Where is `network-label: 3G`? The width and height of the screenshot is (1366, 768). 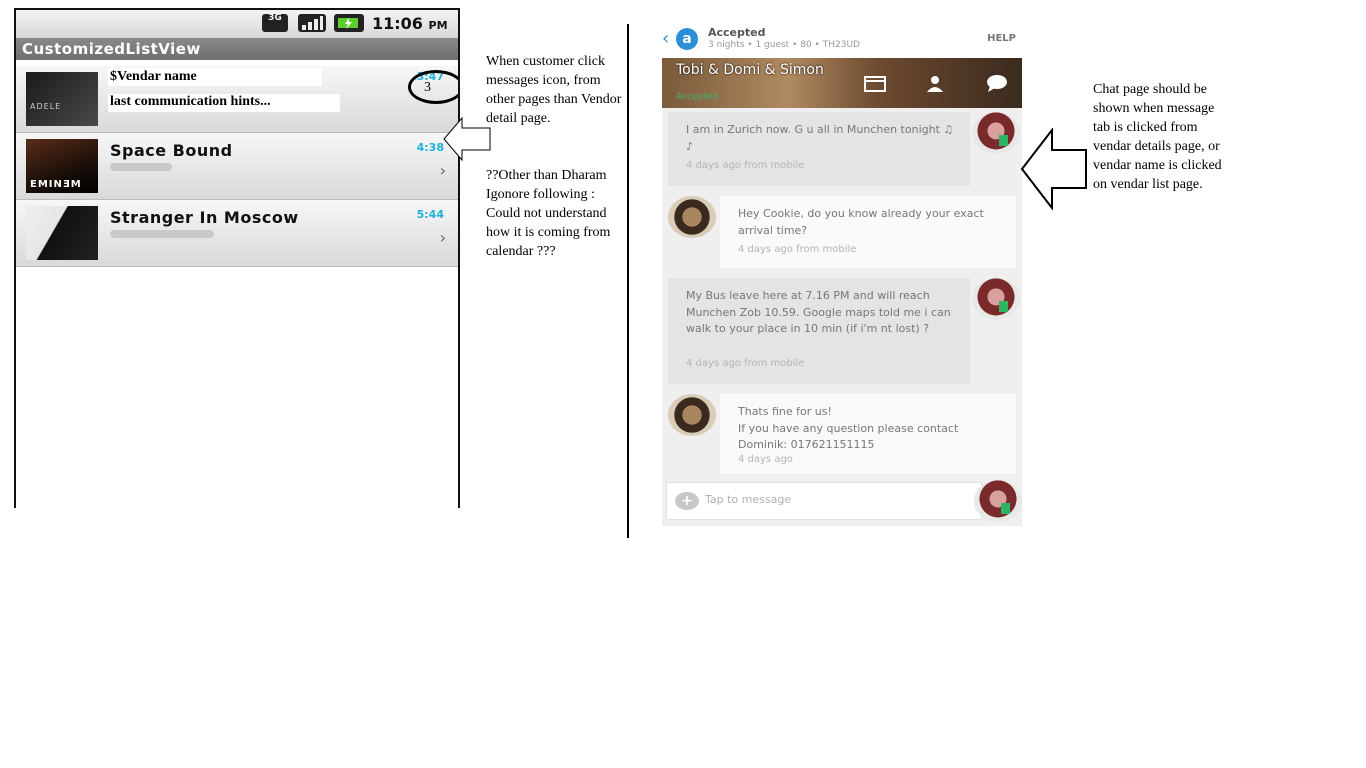
network-label: 3G is located at coordinates (275, 18).